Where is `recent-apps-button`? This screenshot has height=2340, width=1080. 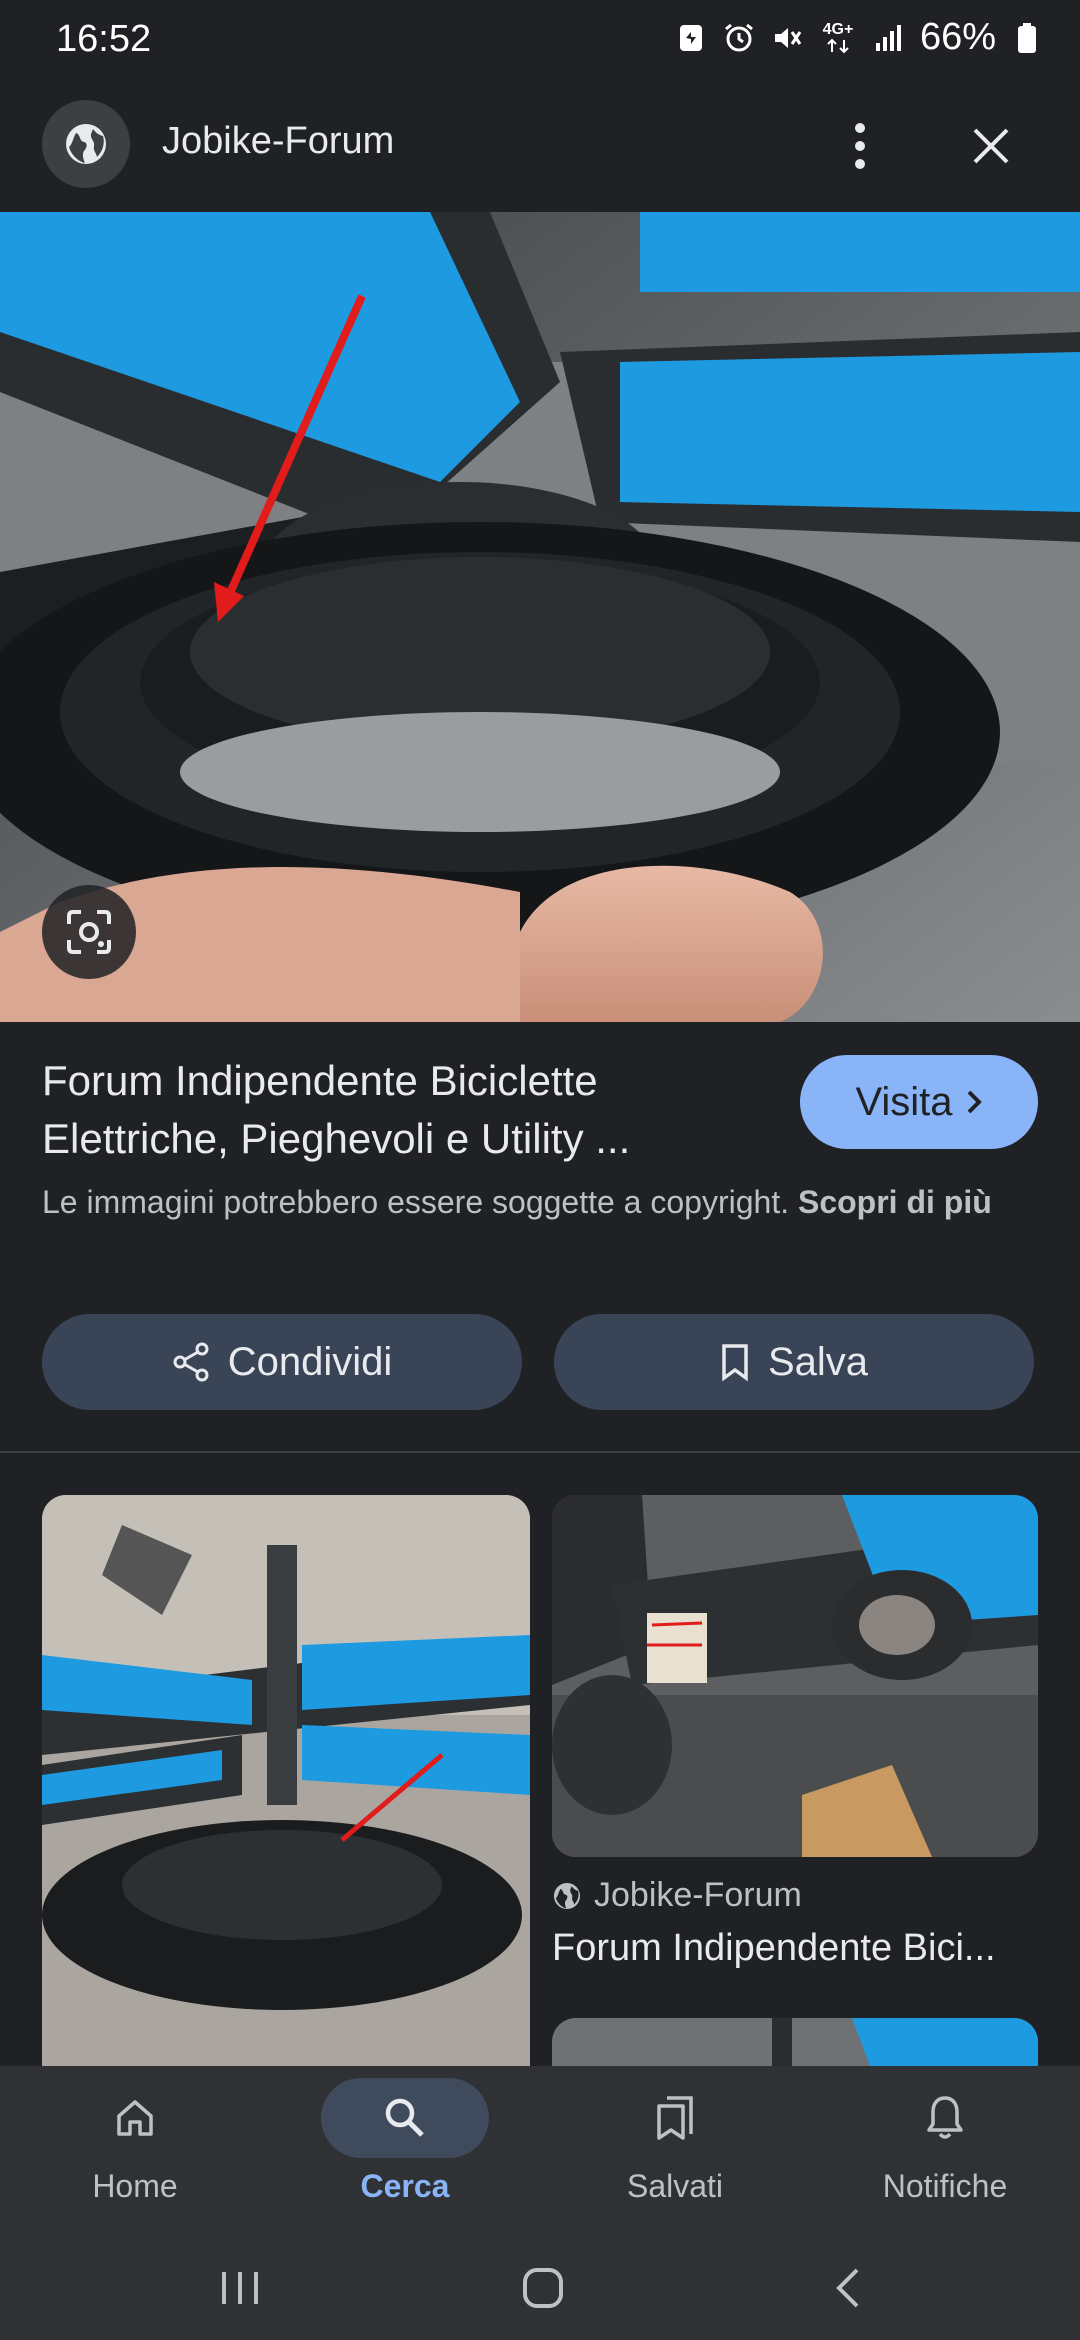
recent-apps-button is located at coordinates (240, 2288).